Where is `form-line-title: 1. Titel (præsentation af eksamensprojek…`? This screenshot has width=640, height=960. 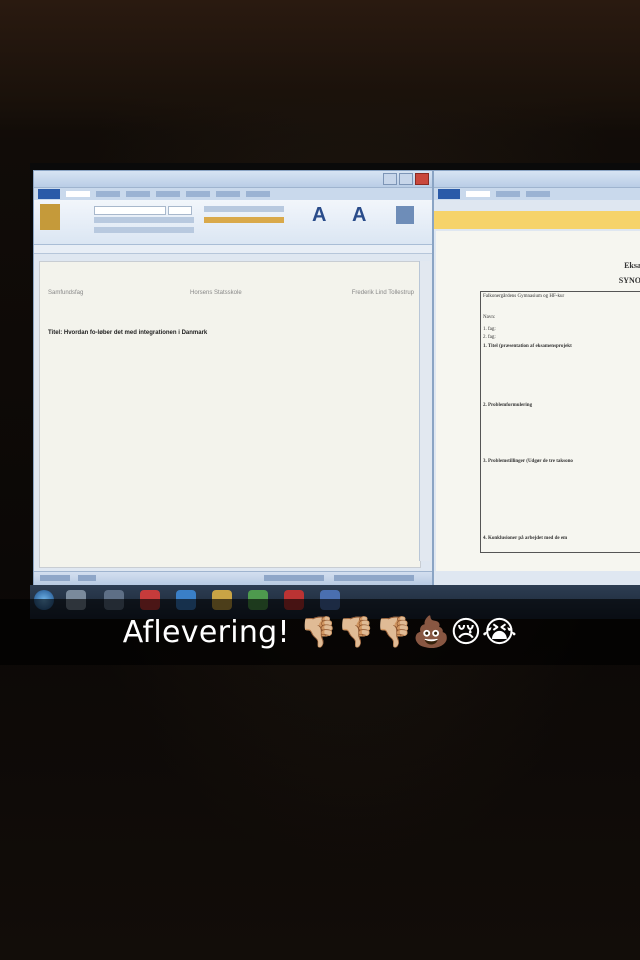
form-line-title: 1. Titel (præsentation af eksamensprojek… is located at coordinates (527, 346).